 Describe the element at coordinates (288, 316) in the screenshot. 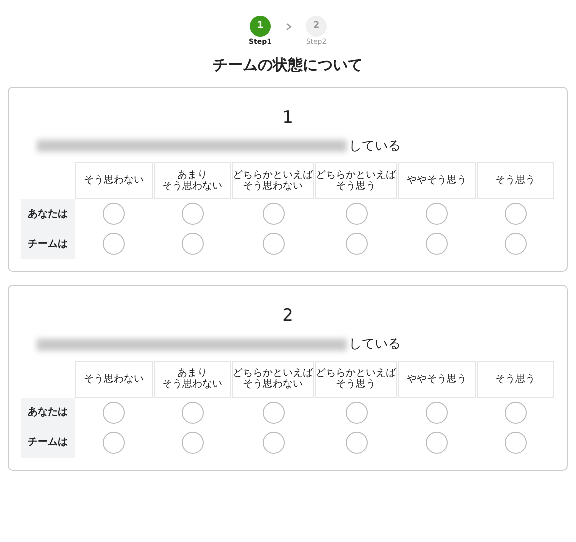

I see `question-number: 2` at that location.